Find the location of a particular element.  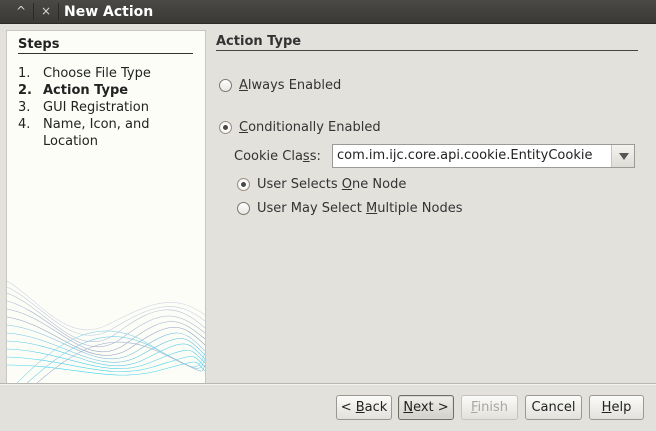

step-item-current: 2. Action Type is located at coordinates (108, 90).